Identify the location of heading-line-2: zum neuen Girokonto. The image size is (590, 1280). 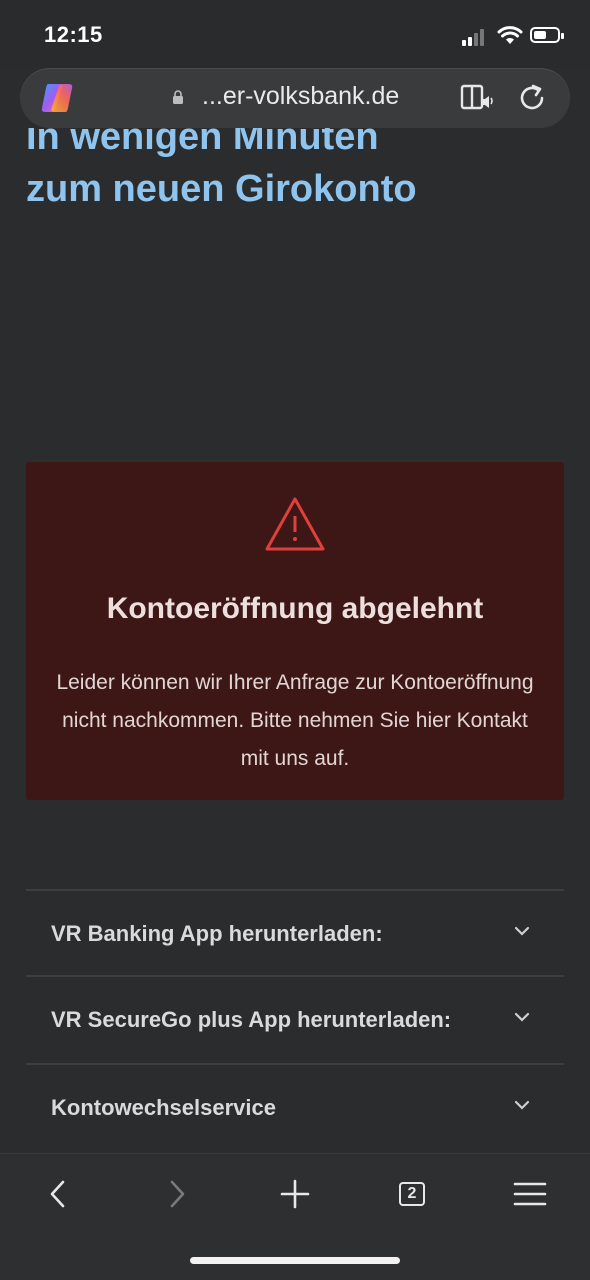
(221, 189).